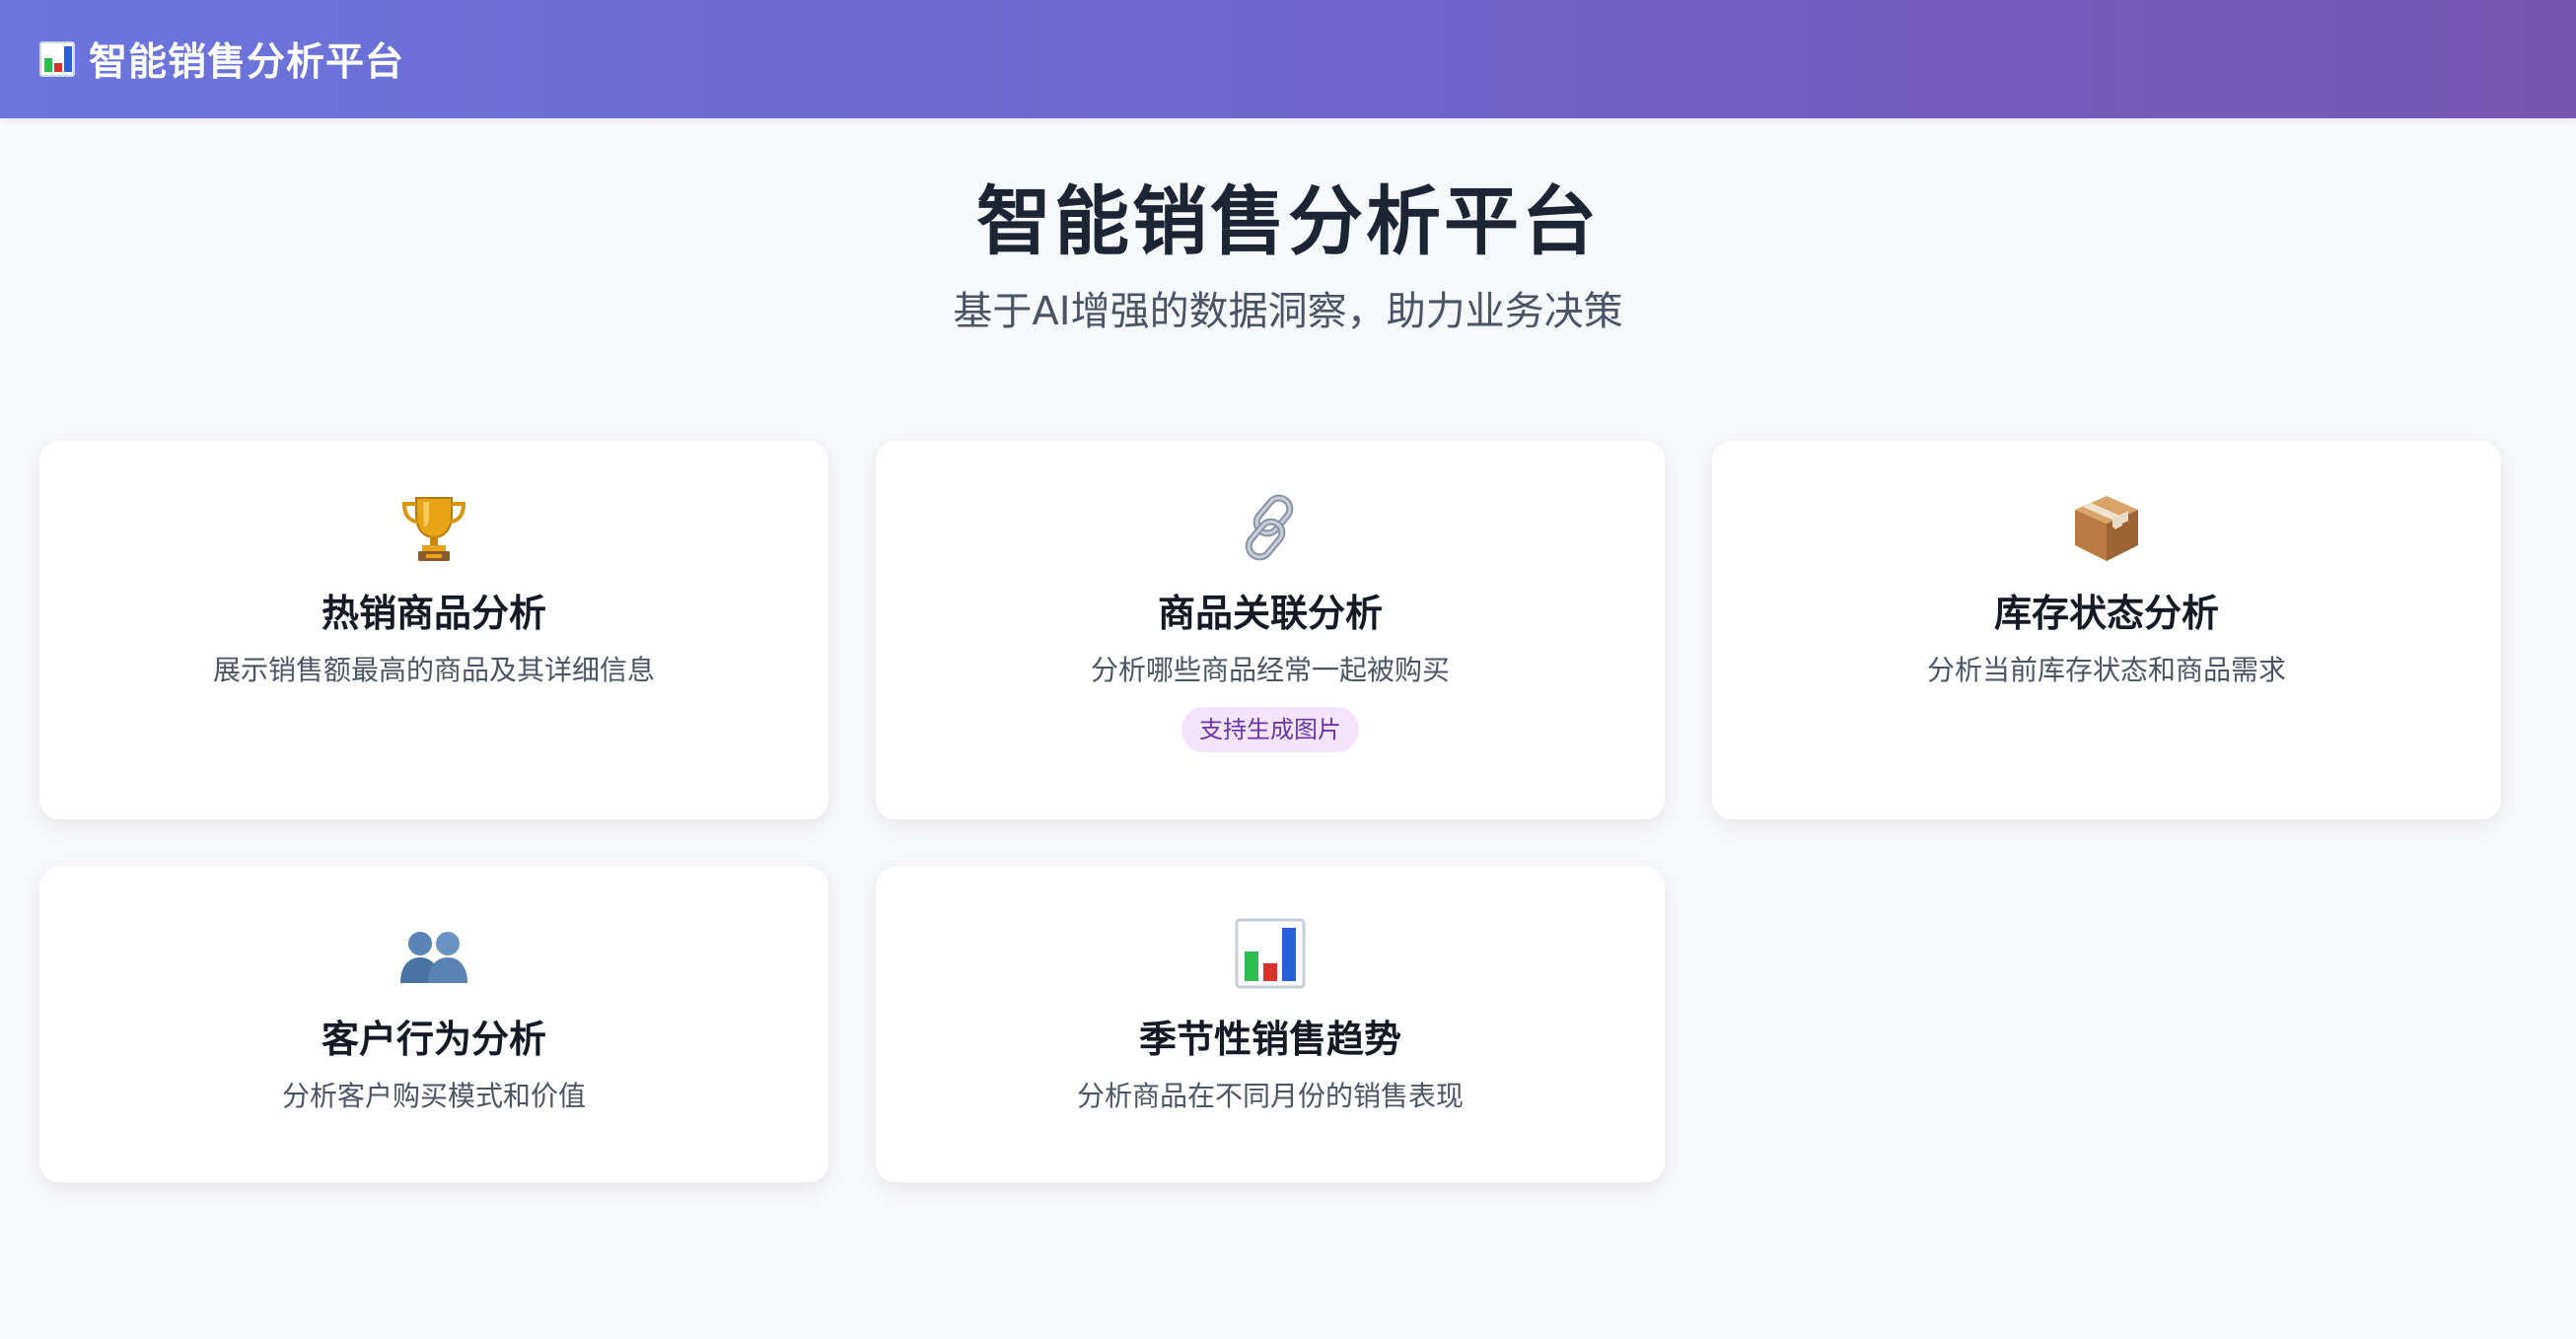 The width and height of the screenshot is (2576, 1339). What do you see at coordinates (433, 670) in the screenshot?
I see `card-description: 展示销售额最高的商品及其详细信息` at bounding box center [433, 670].